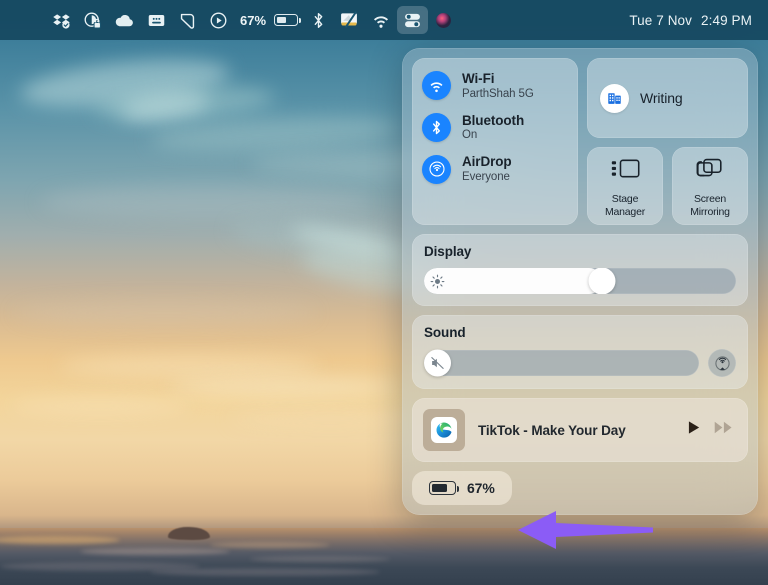 This screenshot has width=768, height=585. What do you see at coordinates (124, 20) in the screenshot?
I see `cloud-icon` at bounding box center [124, 20].